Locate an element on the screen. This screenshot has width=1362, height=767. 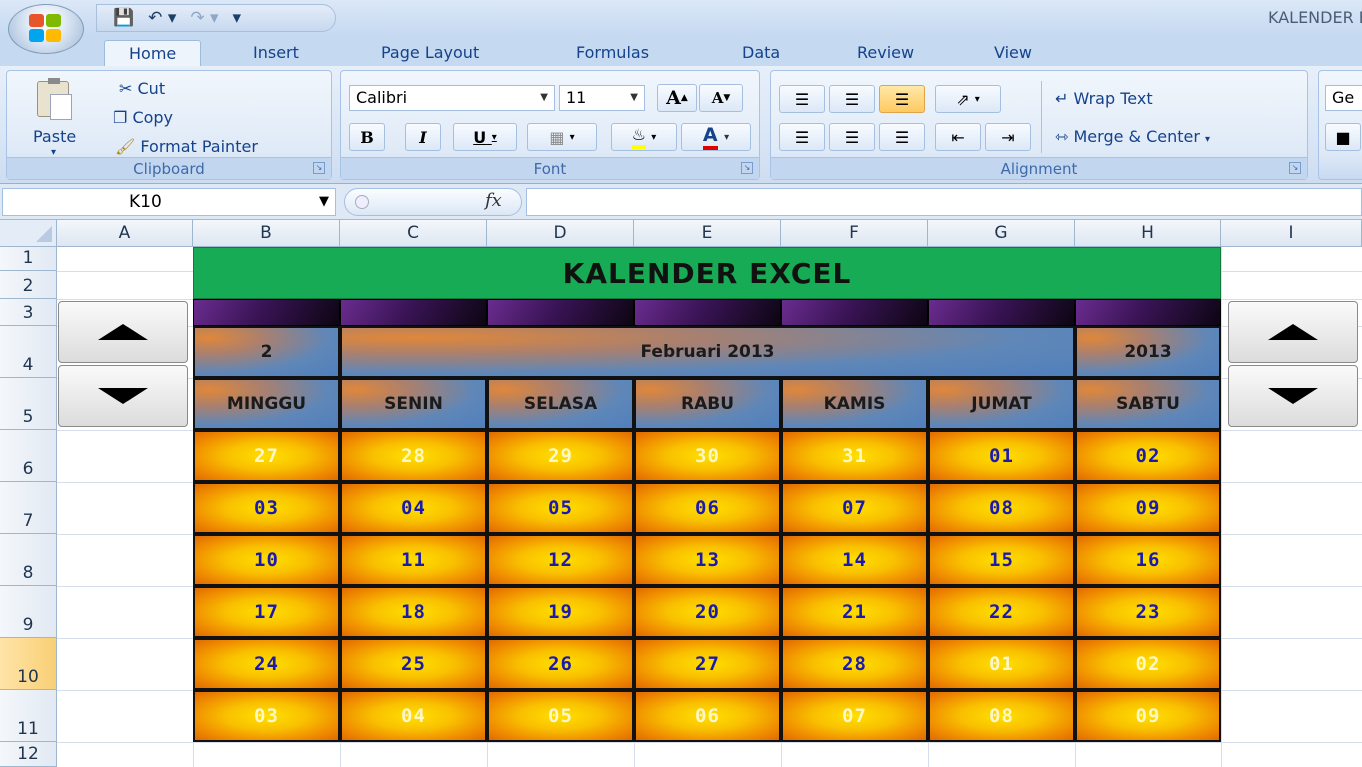
wrap-text-button: ↵ Wrap Text is located at coordinates (1104, 98).